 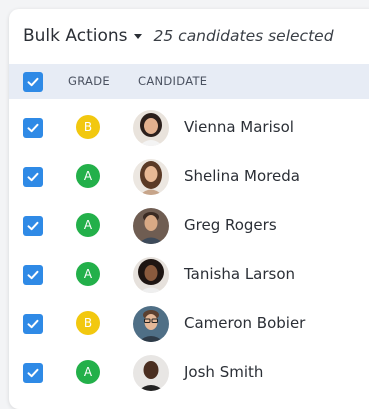 I want to click on candidate-name: Vienna Marisol, so click(x=239, y=127).